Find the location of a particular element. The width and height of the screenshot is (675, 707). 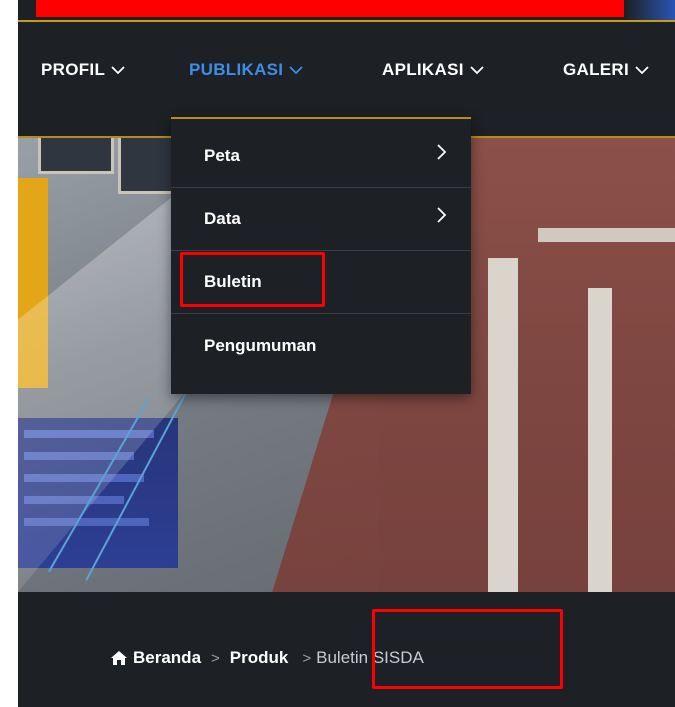

home-icon is located at coordinates (119, 658).